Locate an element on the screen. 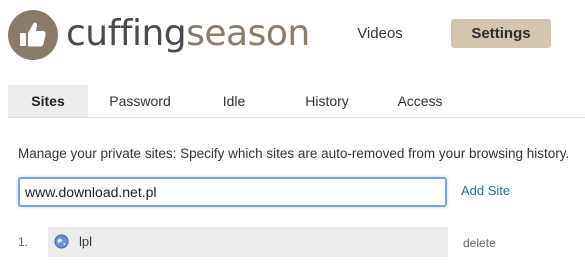  tab-access: Access is located at coordinates (420, 101).